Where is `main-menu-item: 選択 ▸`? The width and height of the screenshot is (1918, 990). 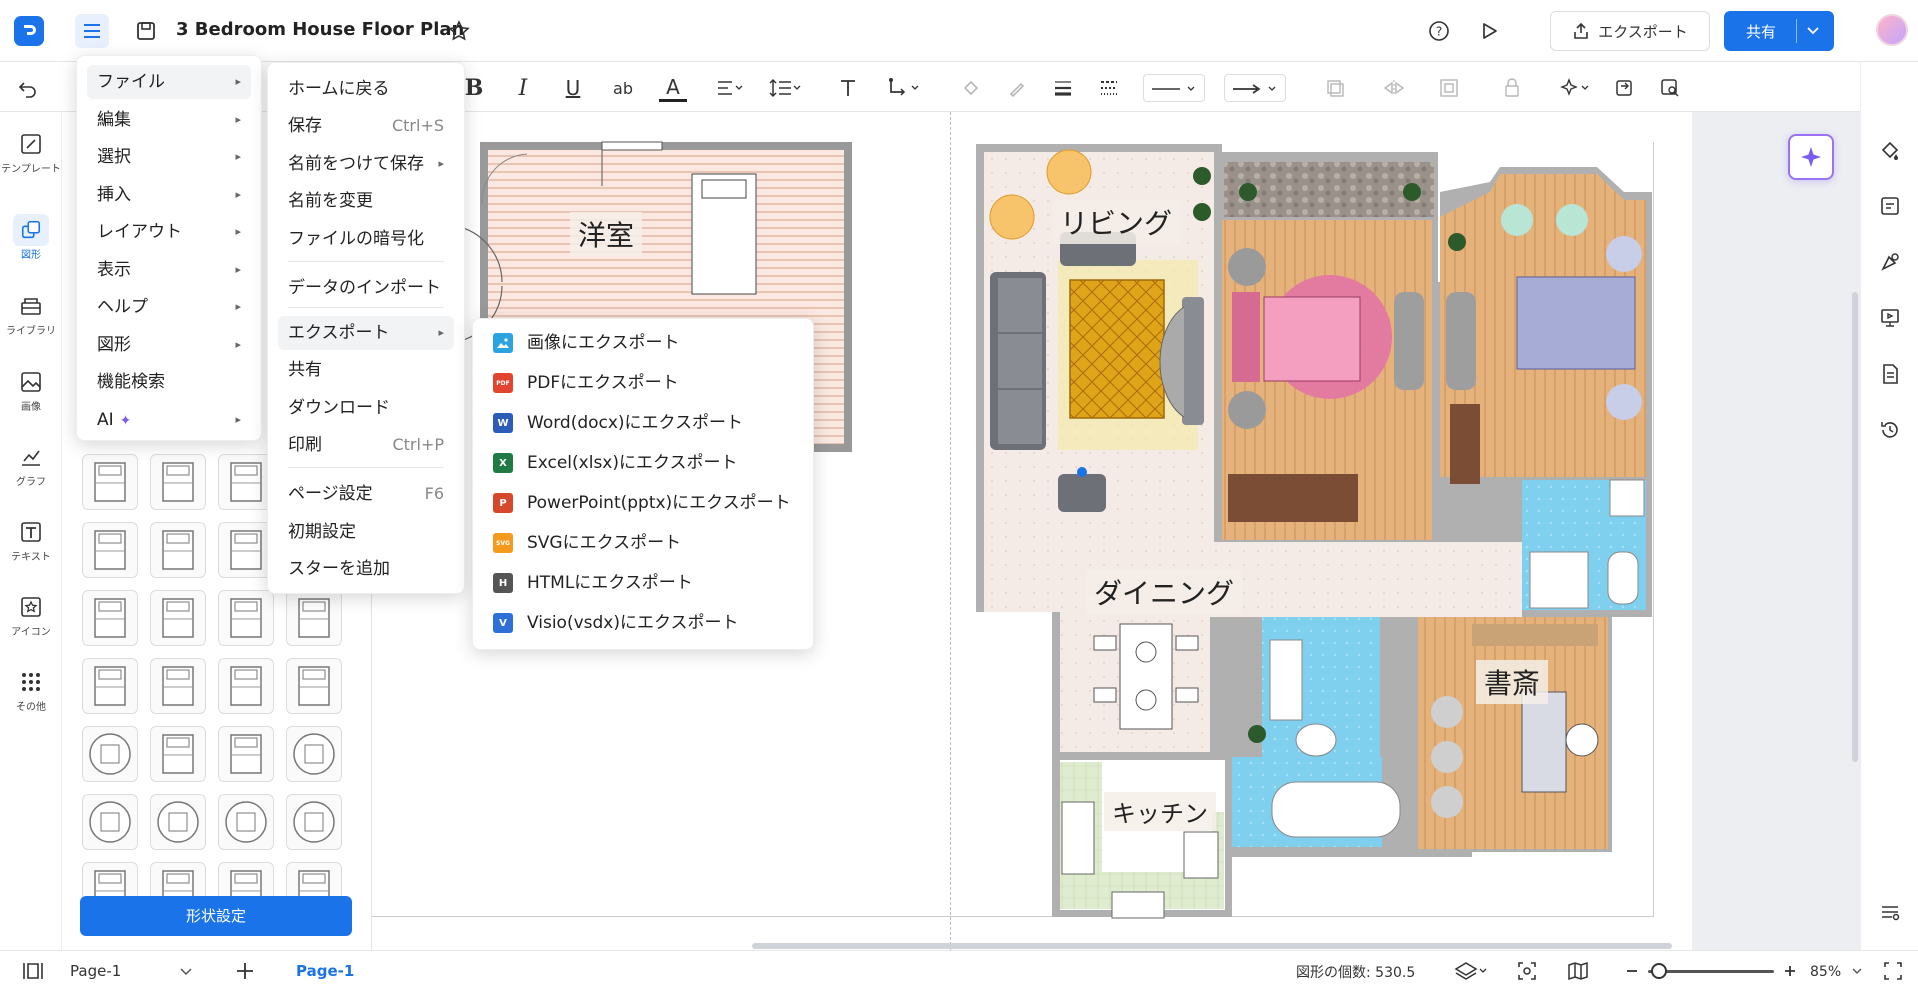
main-menu-item: 選択 ▸ is located at coordinates (169, 157).